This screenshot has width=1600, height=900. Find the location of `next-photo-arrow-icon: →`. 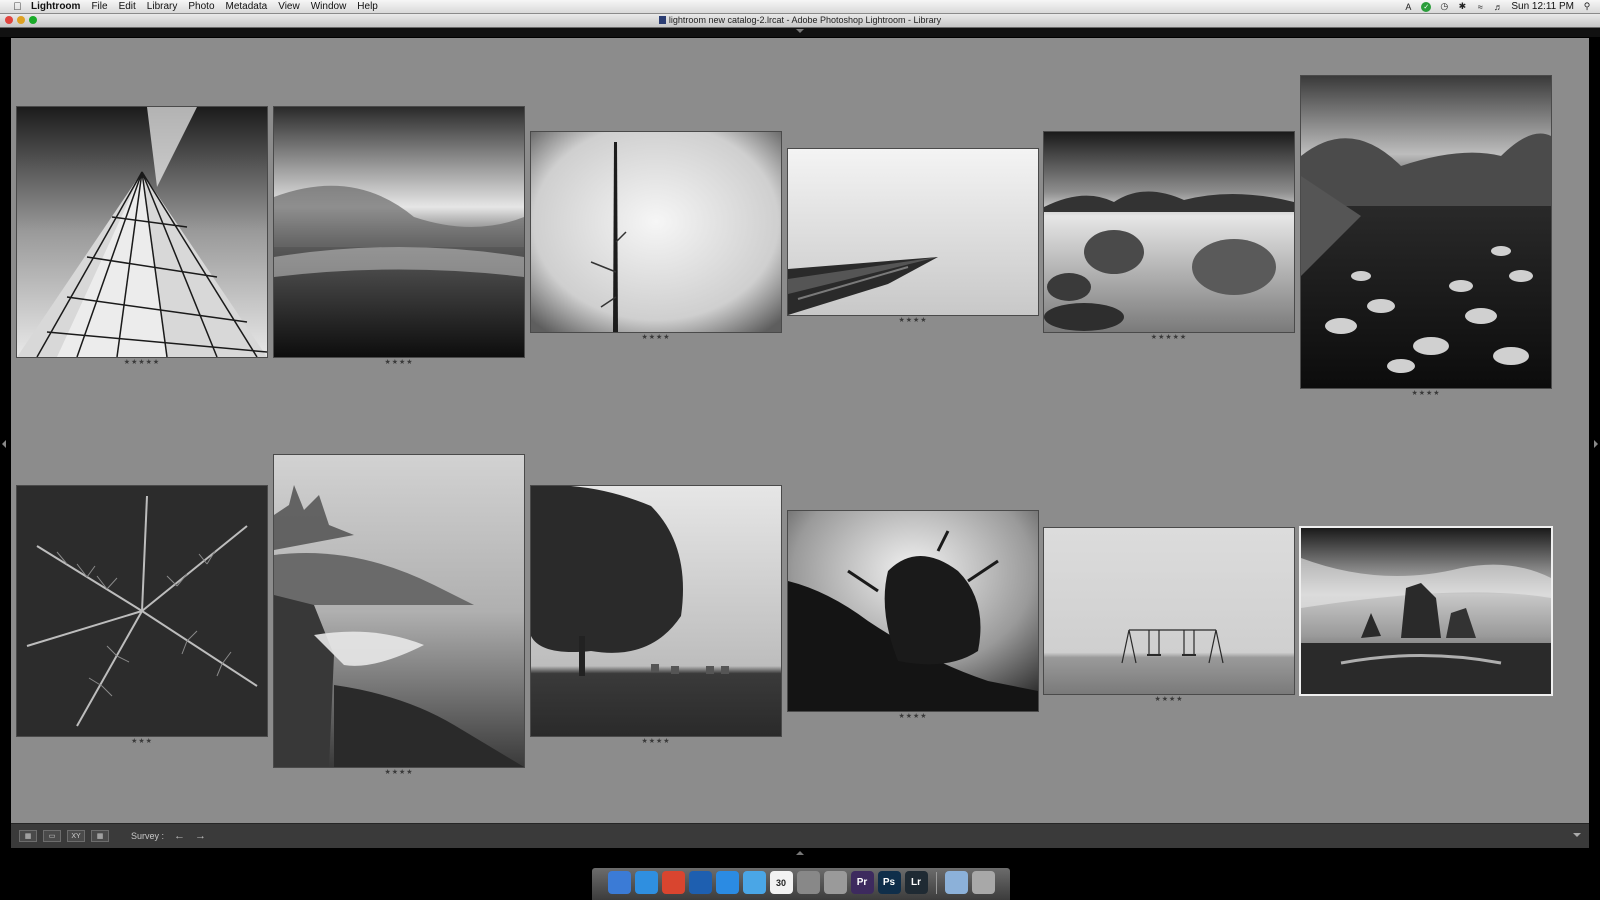

next-photo-arrow-icon: → is located at coordinates (200, 836).